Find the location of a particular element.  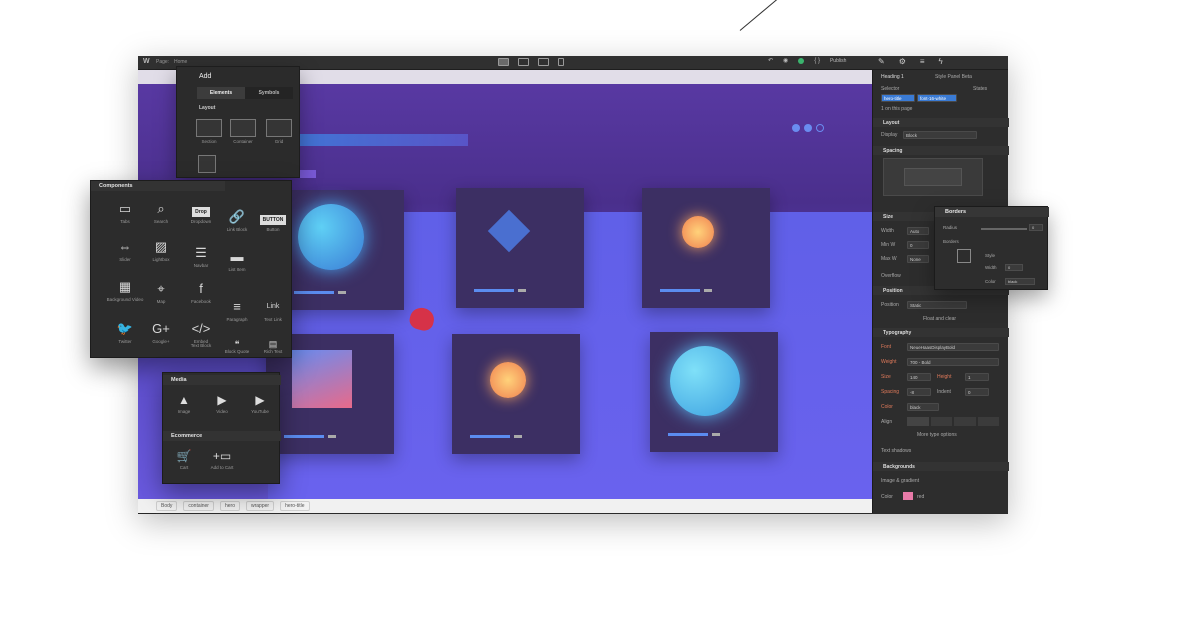

image-gradient-label: Image & gradient is located at coordinates (900, 481).